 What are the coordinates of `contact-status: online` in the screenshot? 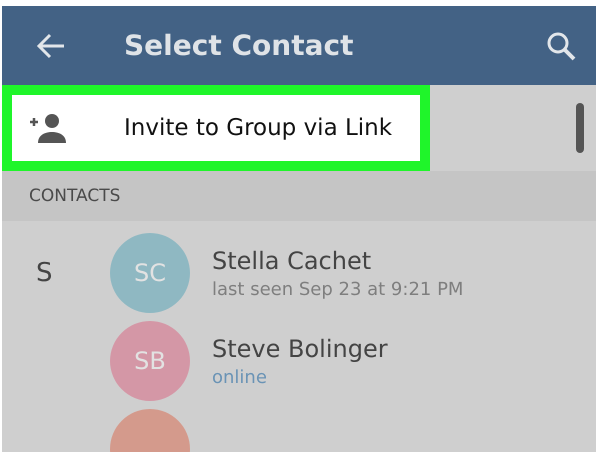 It's located at (240, 377).